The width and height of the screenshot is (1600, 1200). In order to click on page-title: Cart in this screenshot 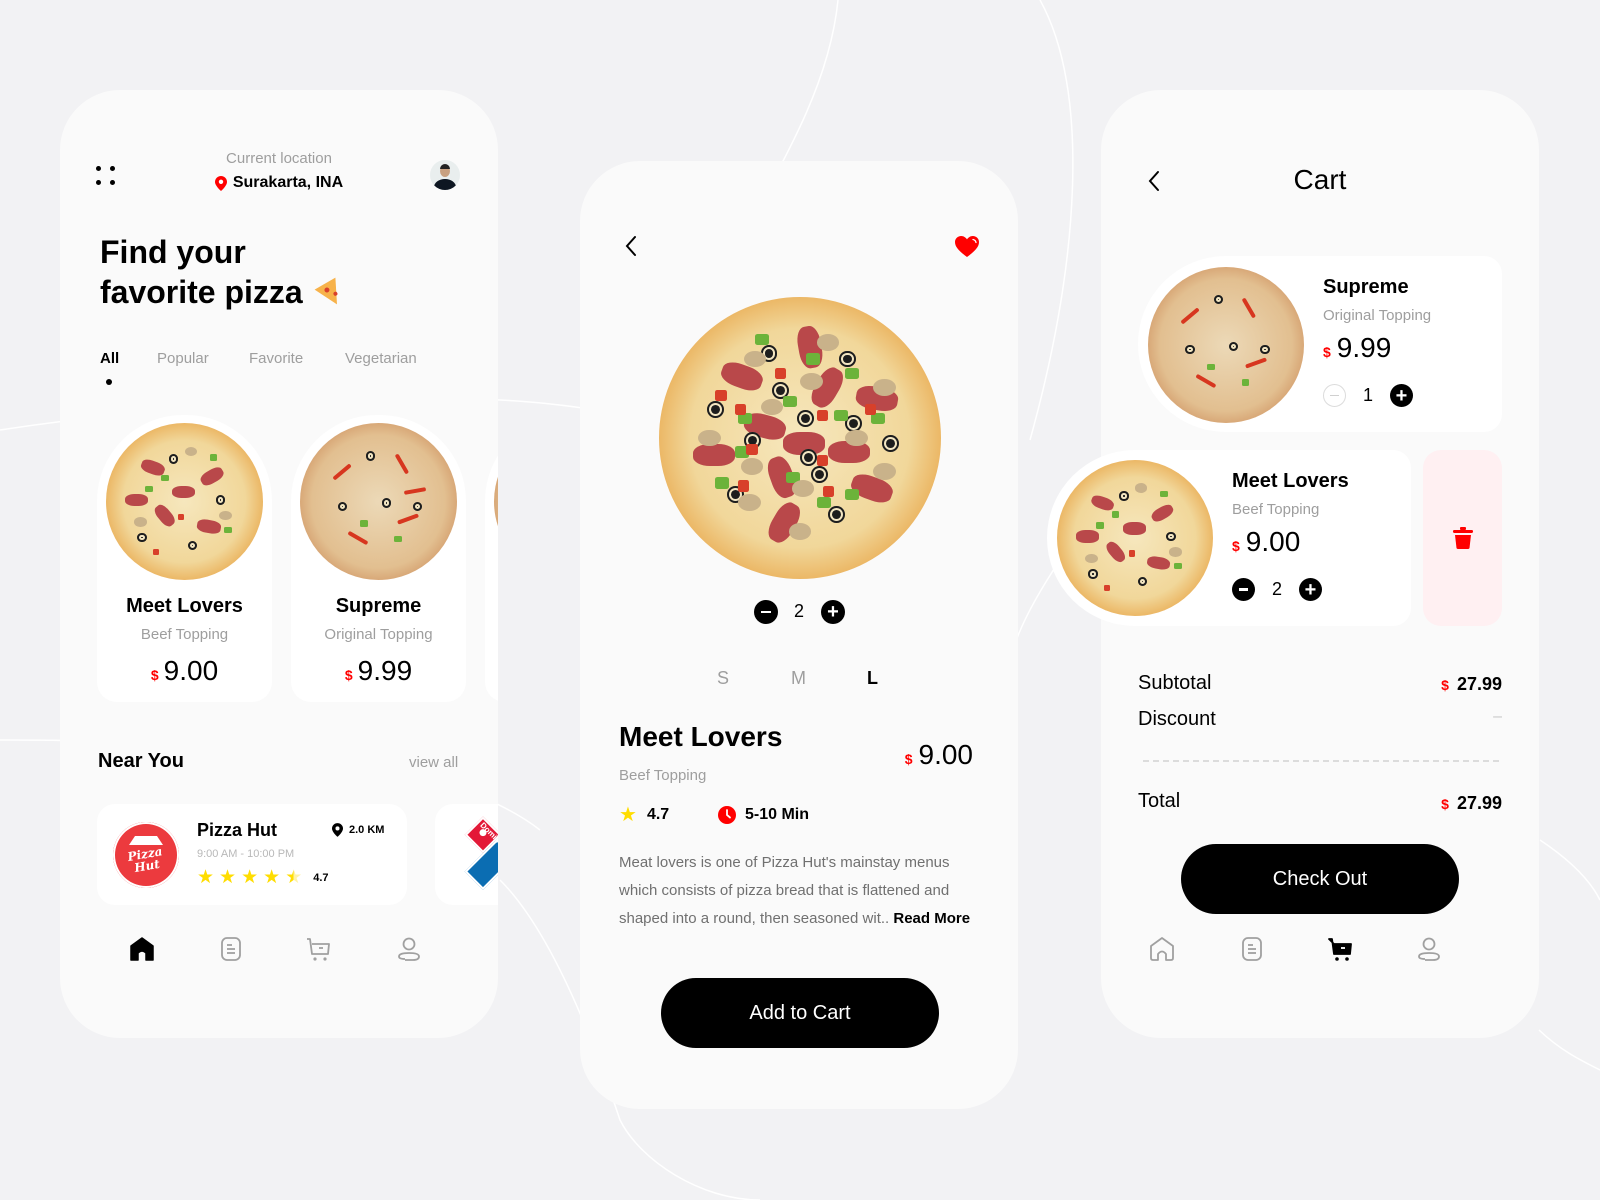, I will do `click(1320, 179)`.